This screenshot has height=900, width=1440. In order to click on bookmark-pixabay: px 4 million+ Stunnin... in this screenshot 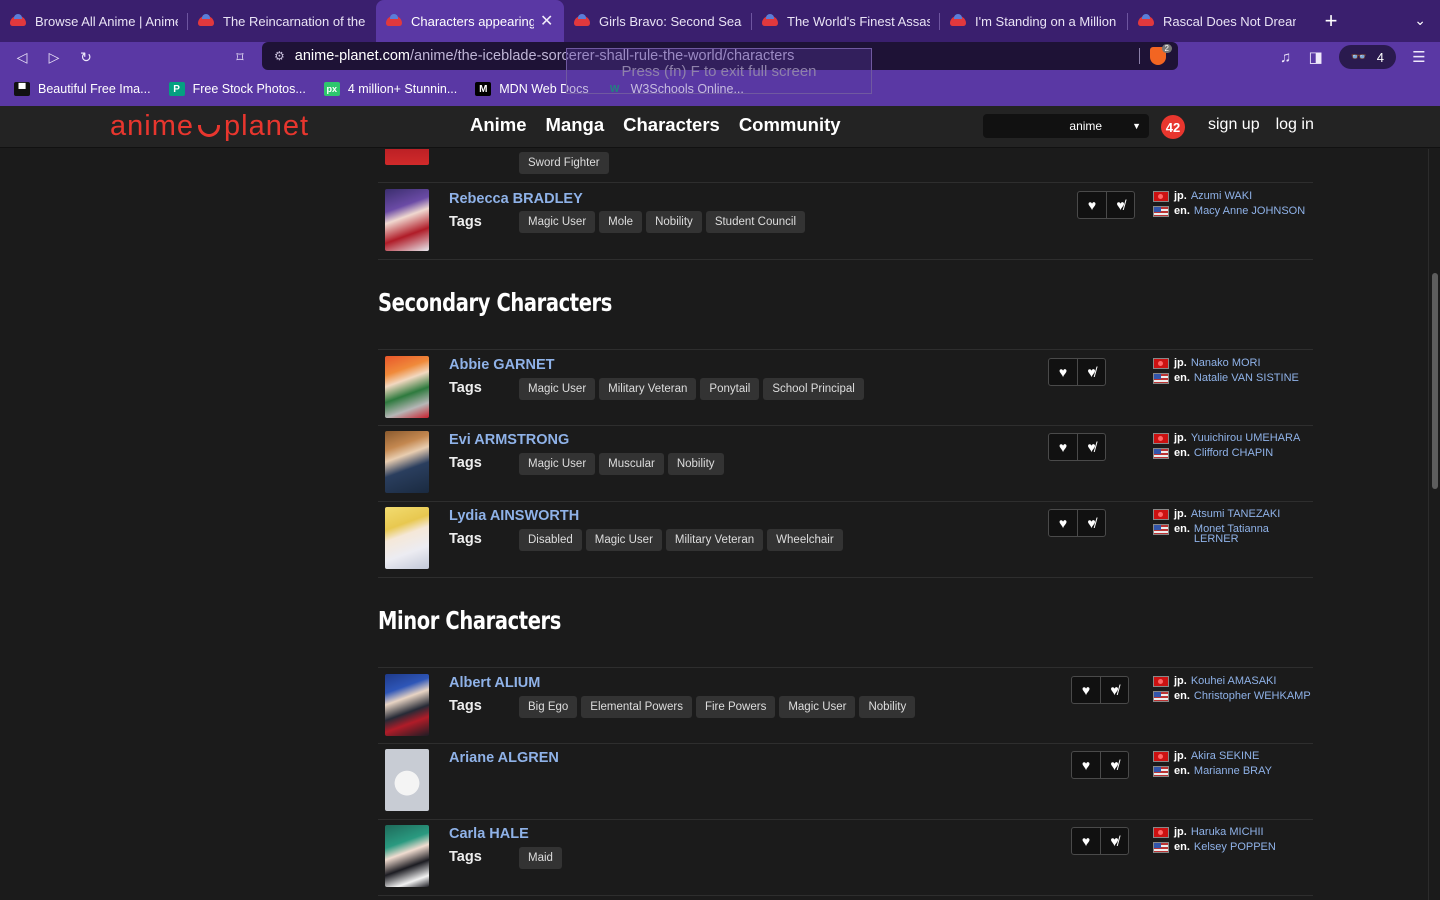, I will do `click(390, 89)`.